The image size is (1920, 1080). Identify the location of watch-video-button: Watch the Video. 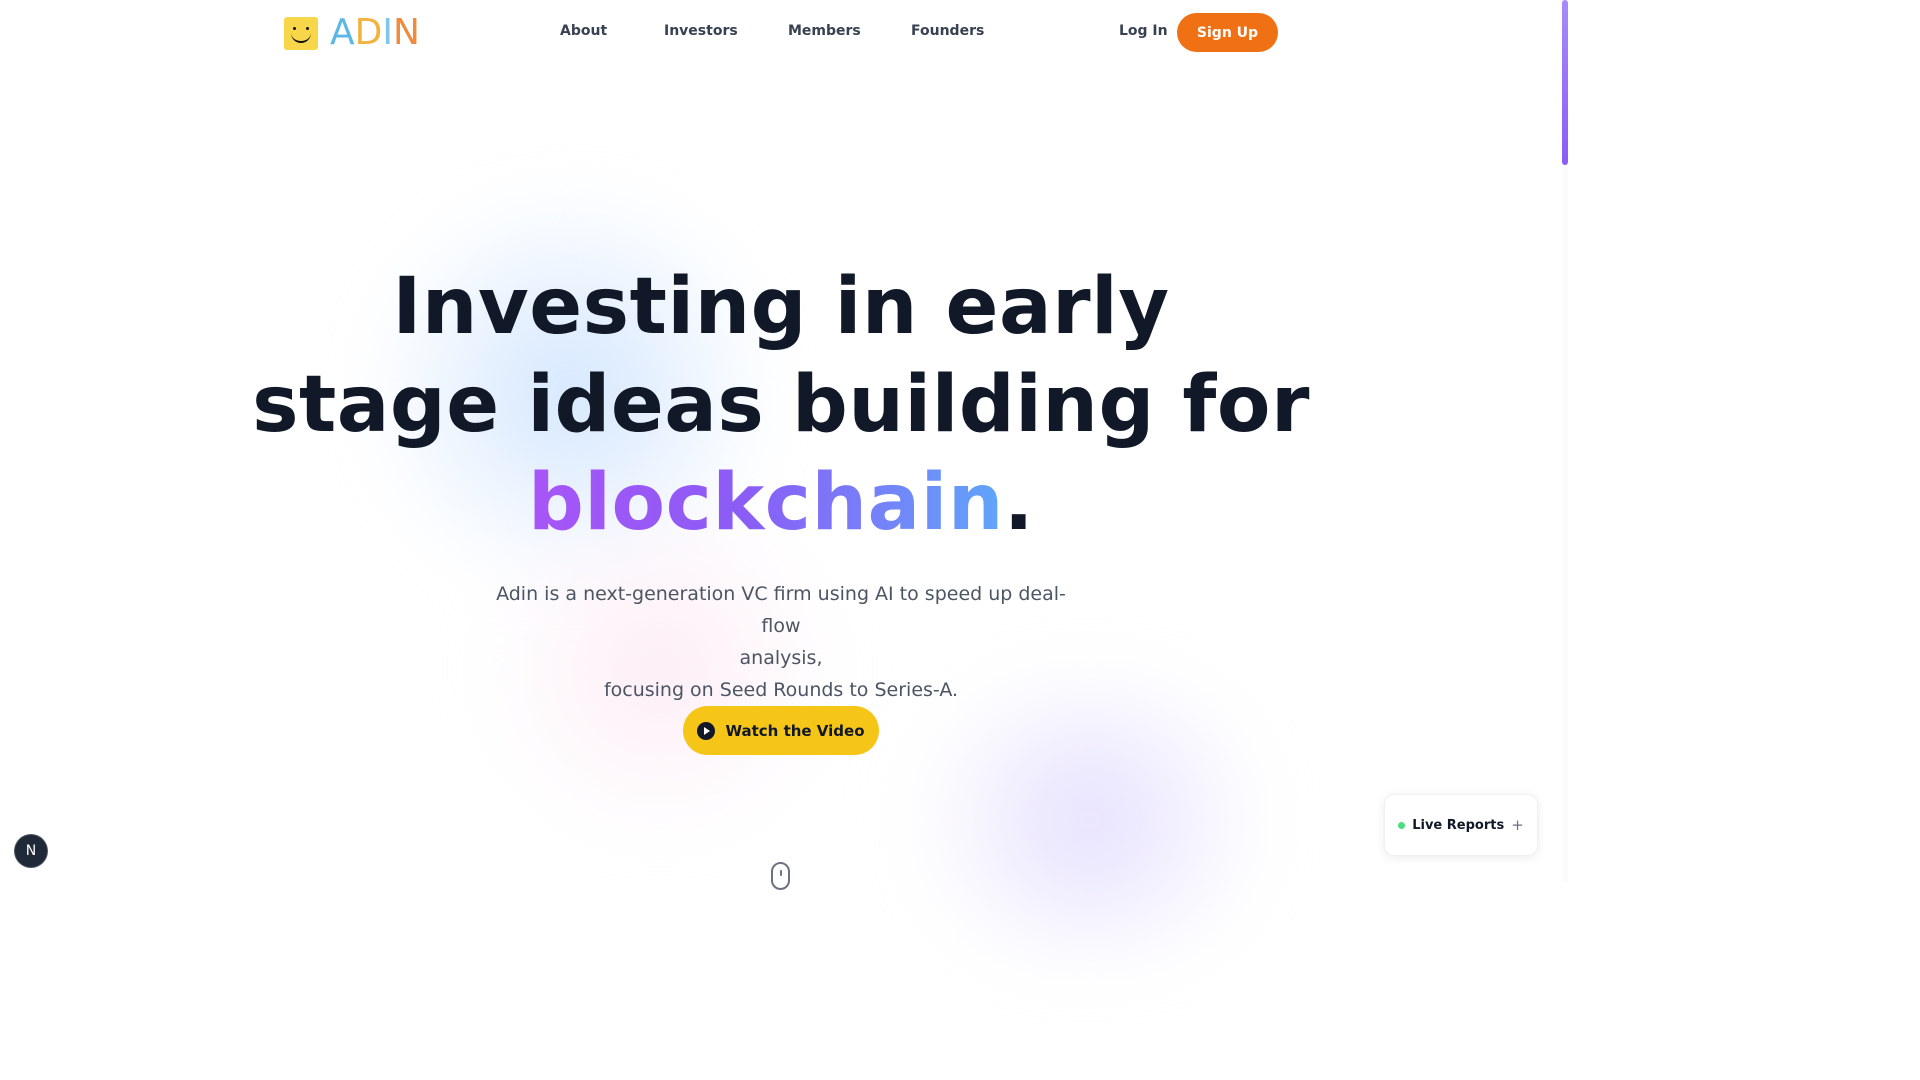
(781, 730).